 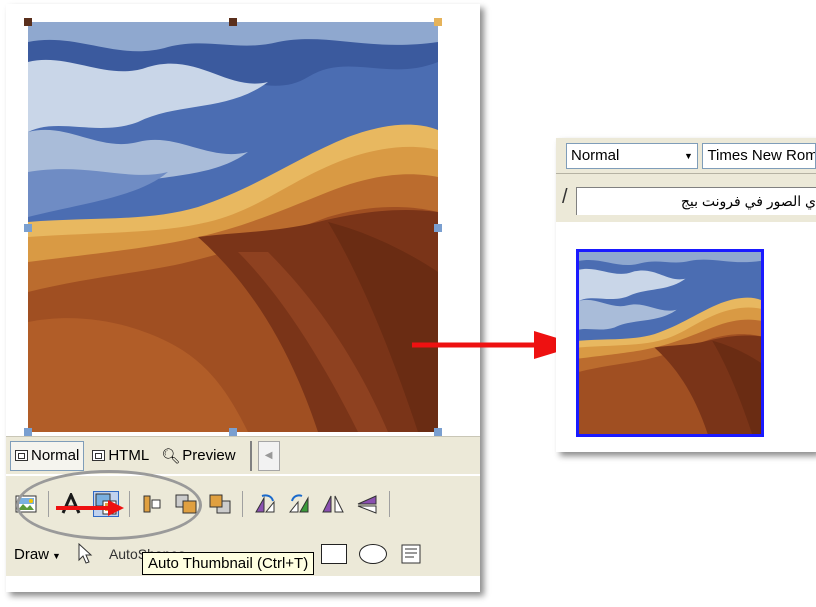 I want to click on select-objects-button, so click(x=85, y=554).